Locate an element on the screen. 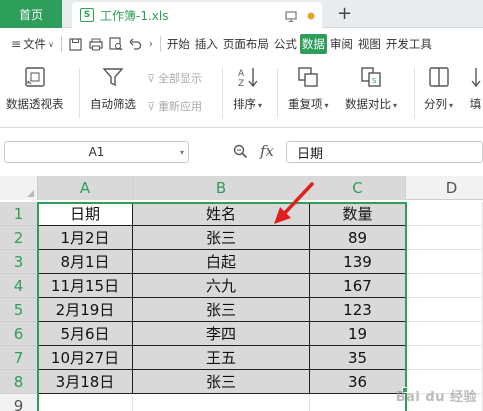 The width and height of the screenshot is (483, 411). row-header-1: 1 is located at coordinates (19, 214).